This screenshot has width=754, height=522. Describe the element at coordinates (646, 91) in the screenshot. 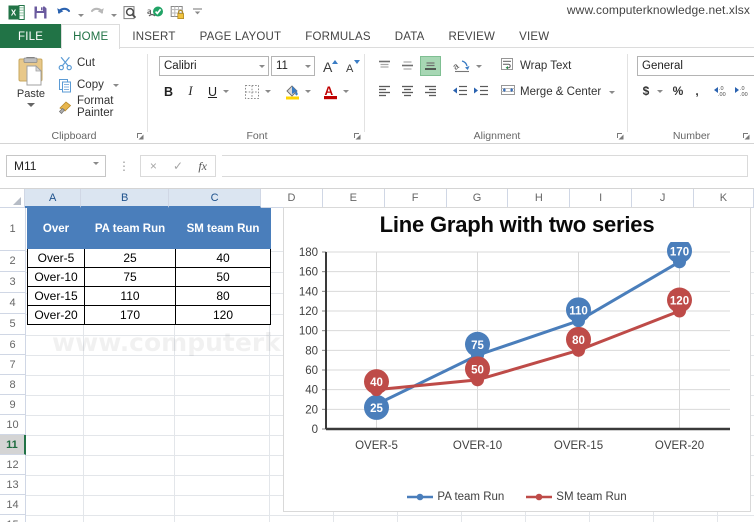

I see `accounting-format-button: $` at that location.